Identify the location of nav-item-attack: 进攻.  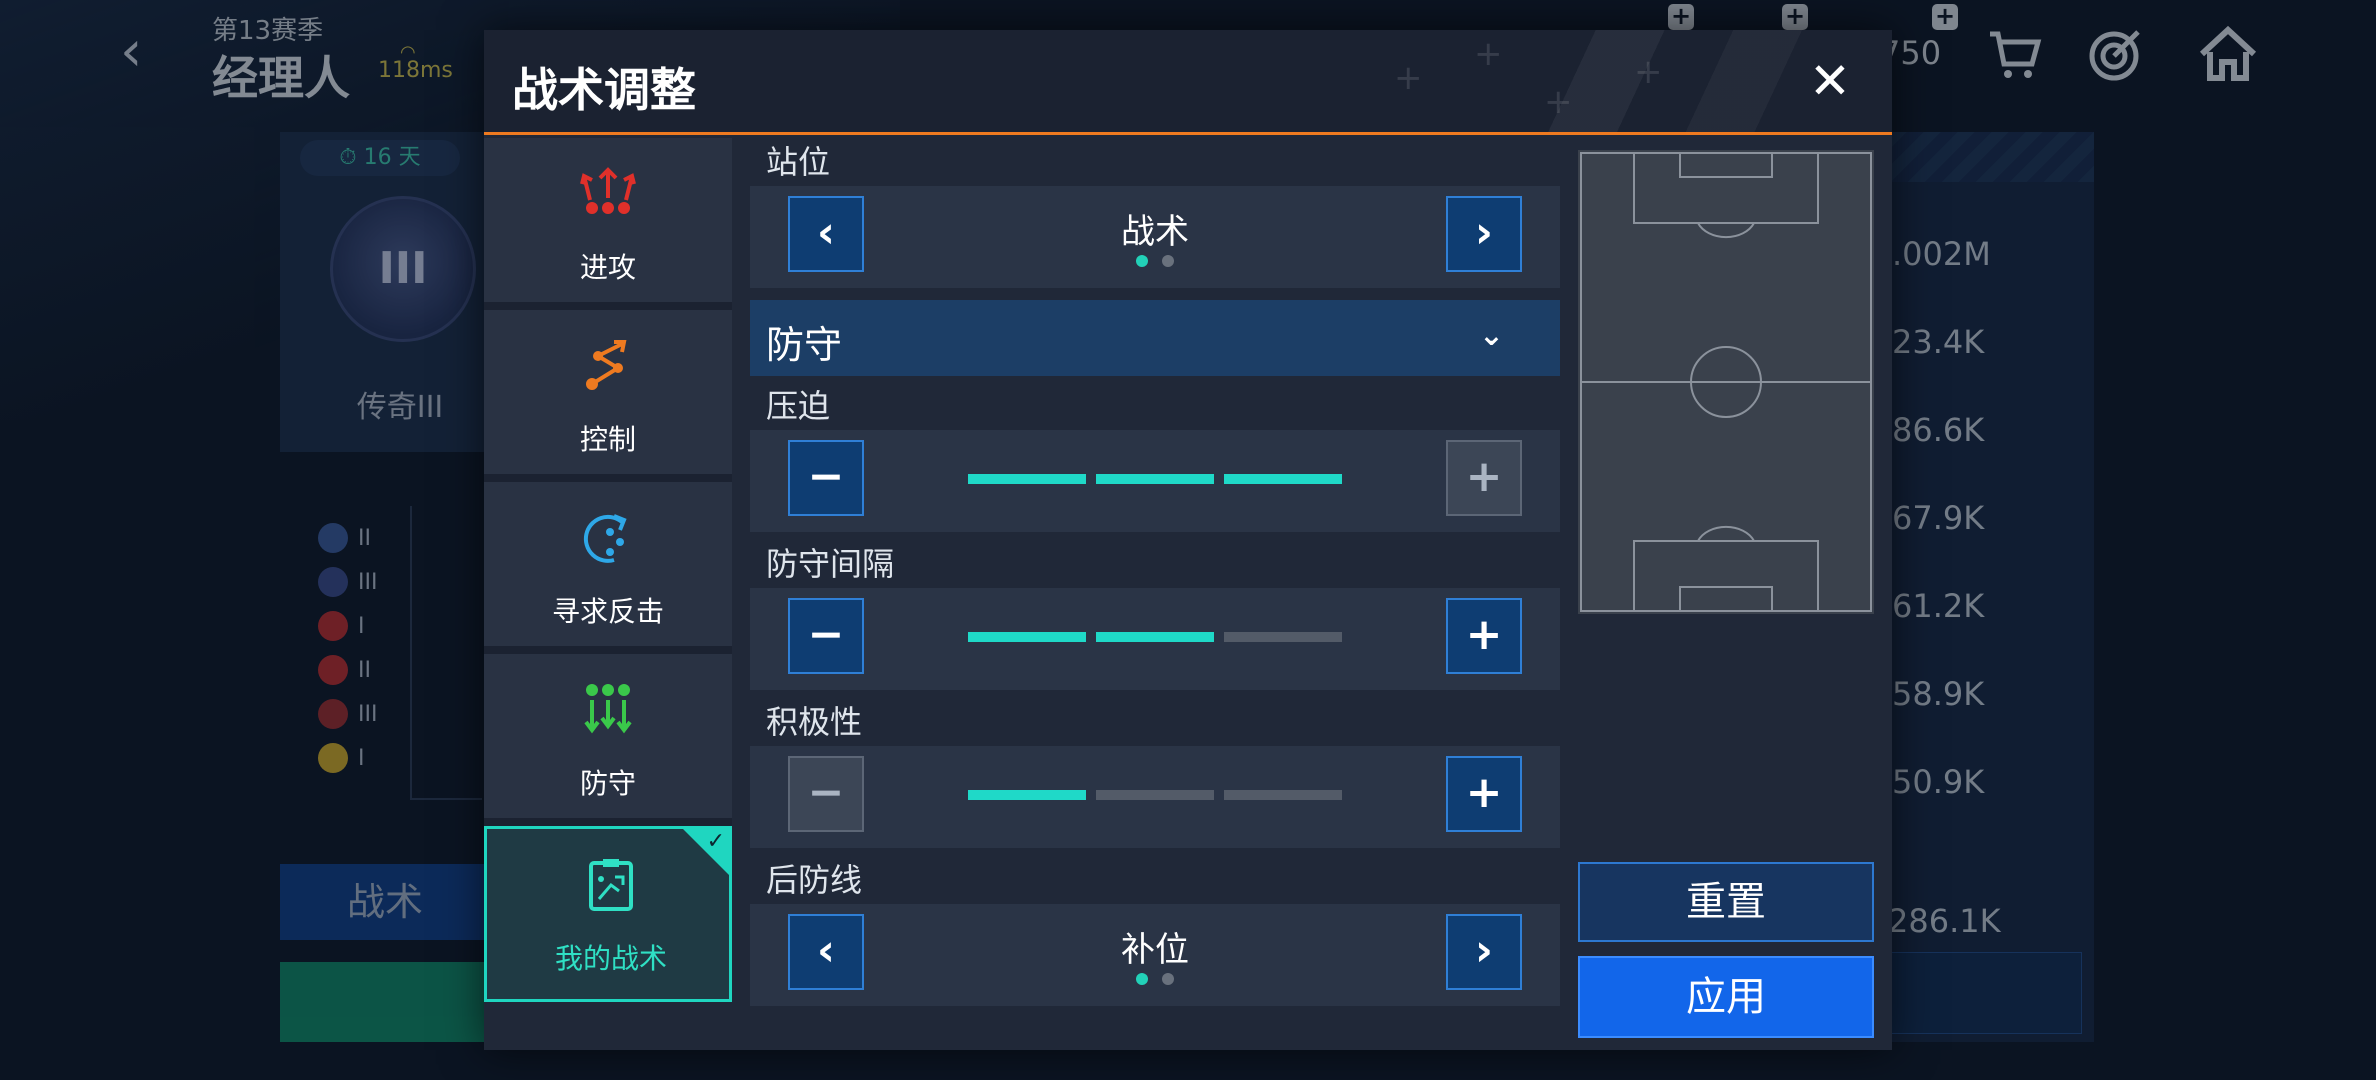
(608, 224).